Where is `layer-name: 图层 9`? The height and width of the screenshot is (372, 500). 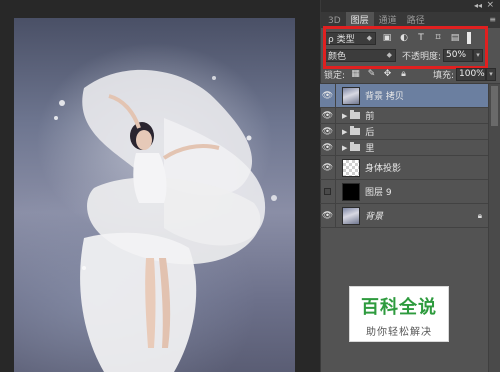 layer-name: 图层 9 is located at coordinates (378, 193).